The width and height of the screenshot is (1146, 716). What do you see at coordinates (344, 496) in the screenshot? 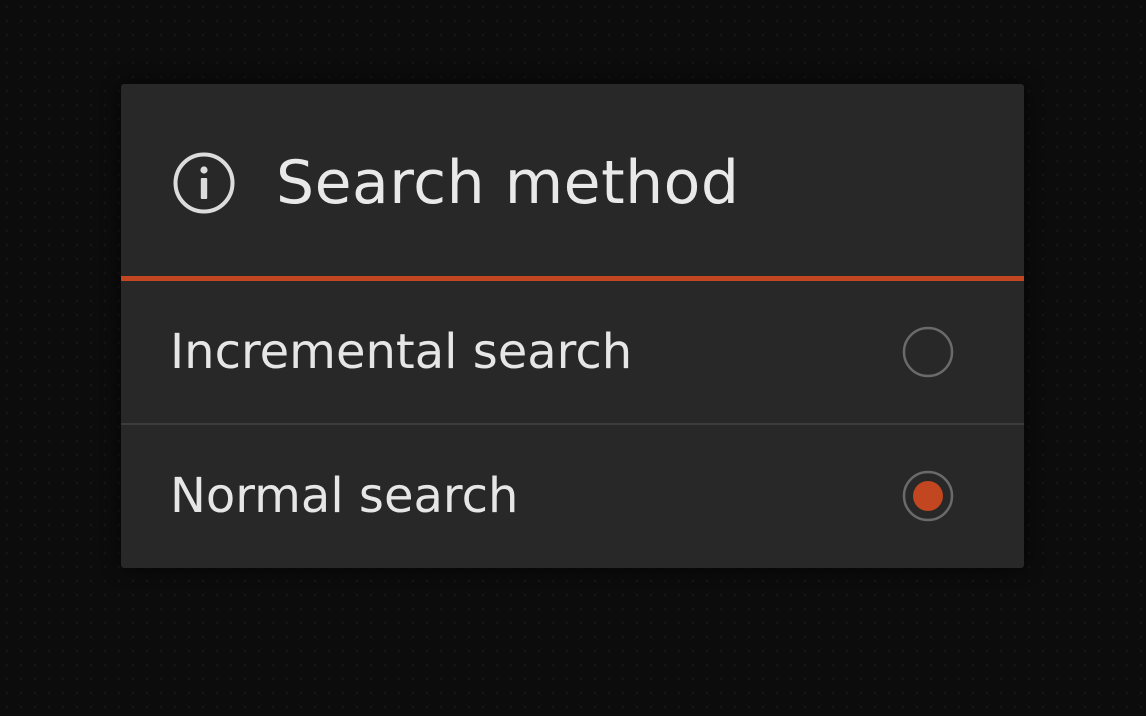
I see `option-label: Normal search` at bounding box center [344, 496].